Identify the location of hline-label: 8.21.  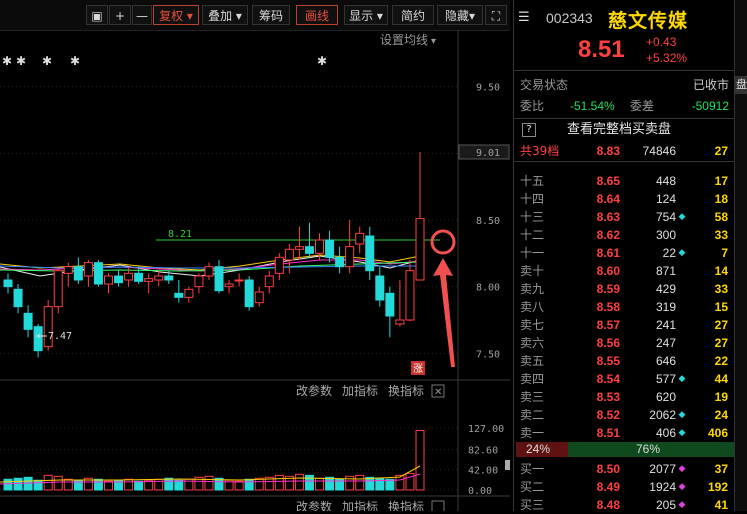
(180, 234).